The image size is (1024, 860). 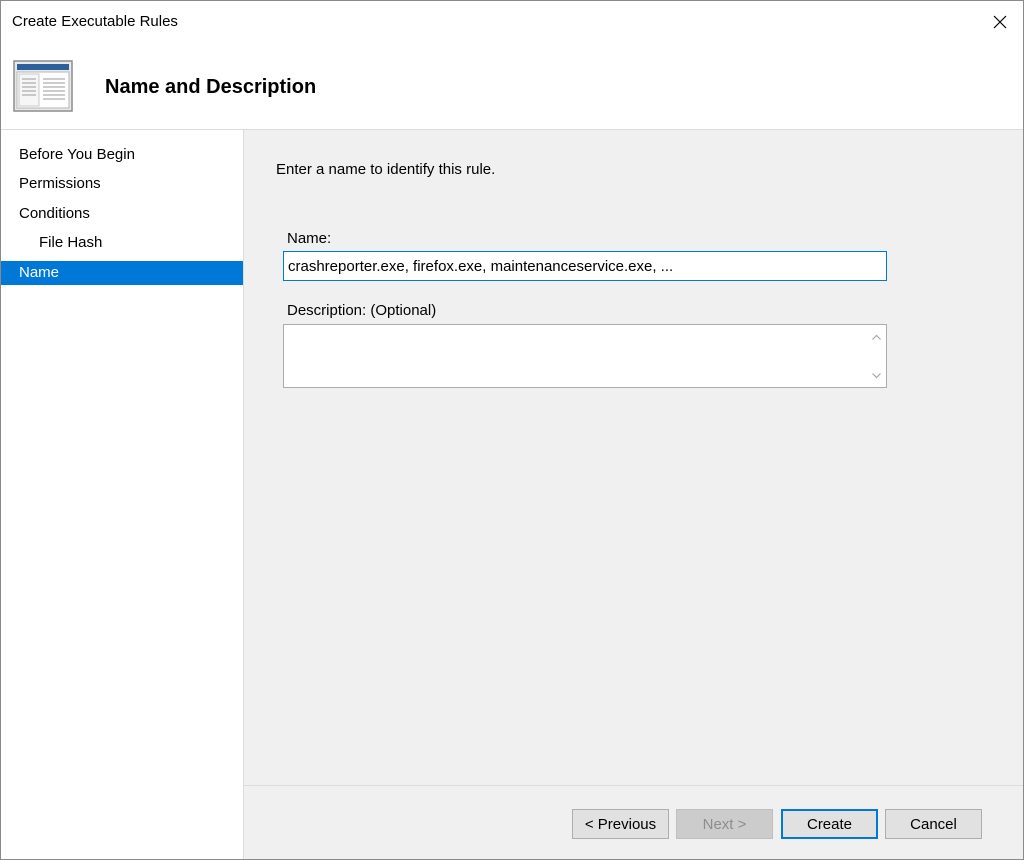 I want to click on scroll-down-button, so click(x=876, y=375).